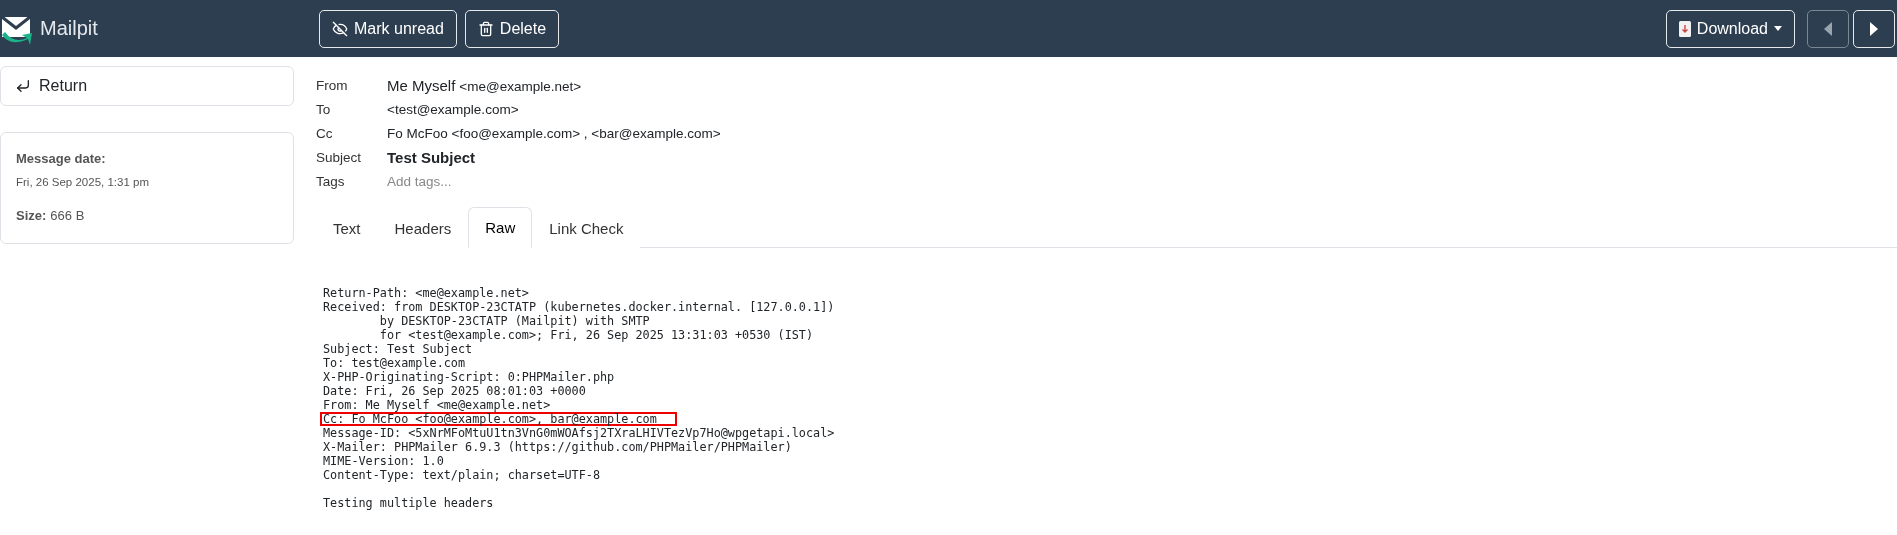  I want to click on tab: Raw, so click(500, 227).